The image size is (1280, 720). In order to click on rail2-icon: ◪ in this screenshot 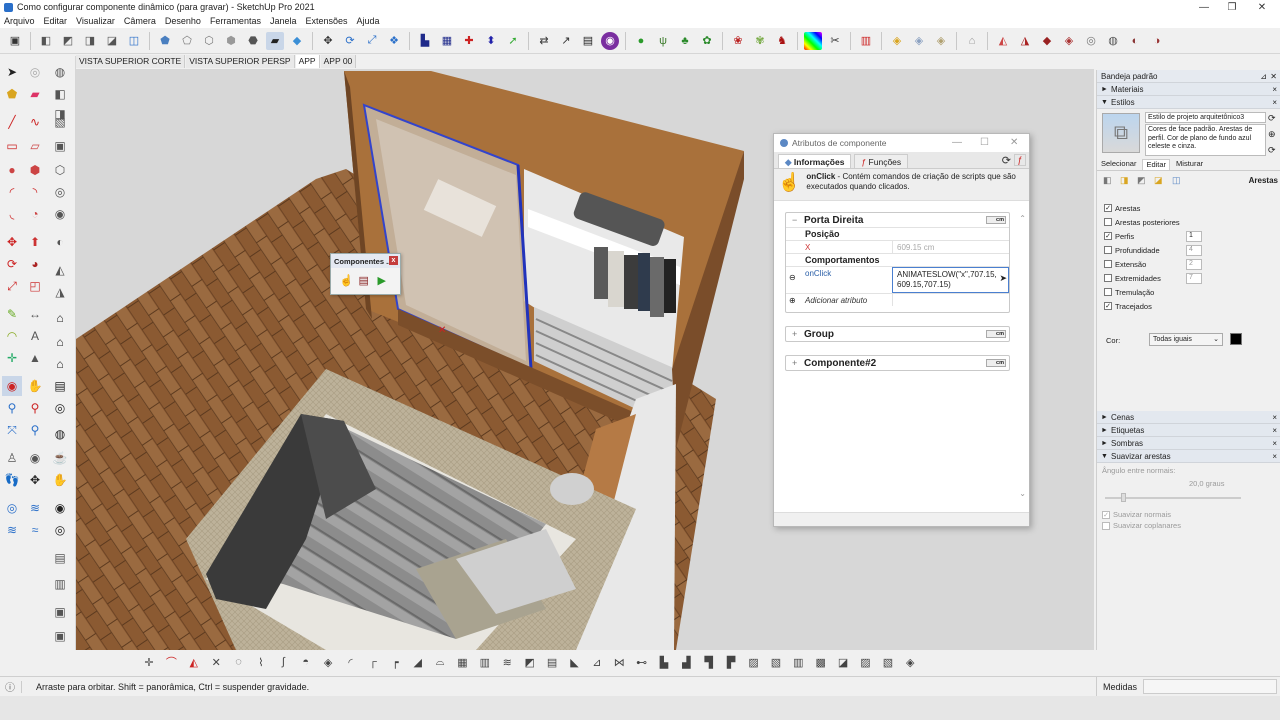, I will do `click(843, 662)`.